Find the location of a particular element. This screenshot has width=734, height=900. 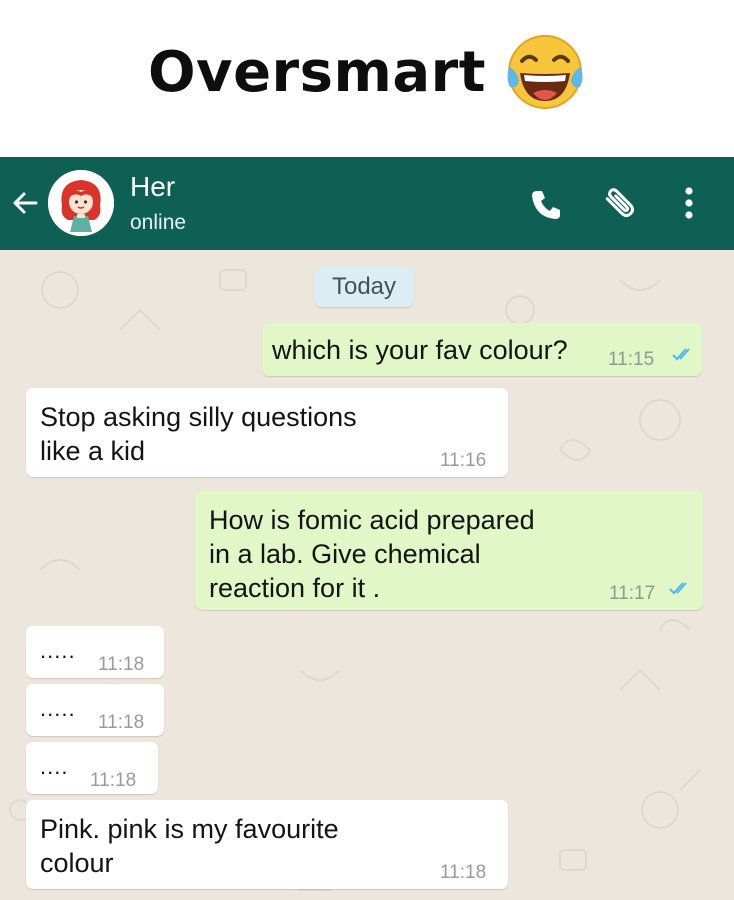

contact-name: Her is located at coordinates (152, 187).